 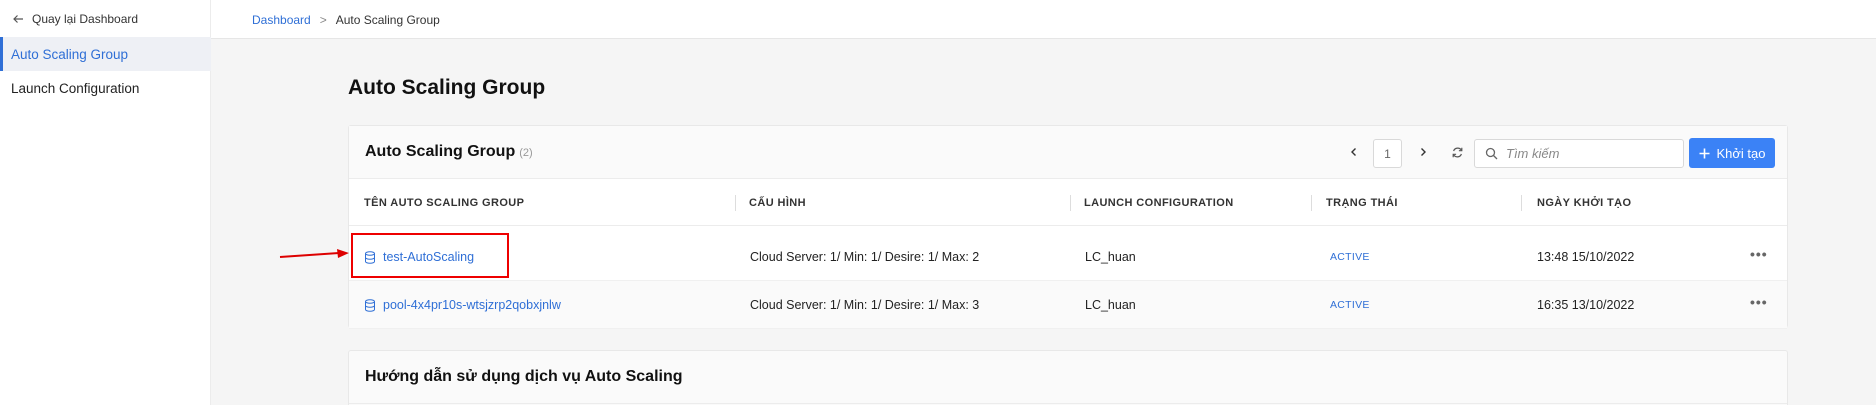 I want to click on chevron-right-icon, so click(x=1423, y=152).